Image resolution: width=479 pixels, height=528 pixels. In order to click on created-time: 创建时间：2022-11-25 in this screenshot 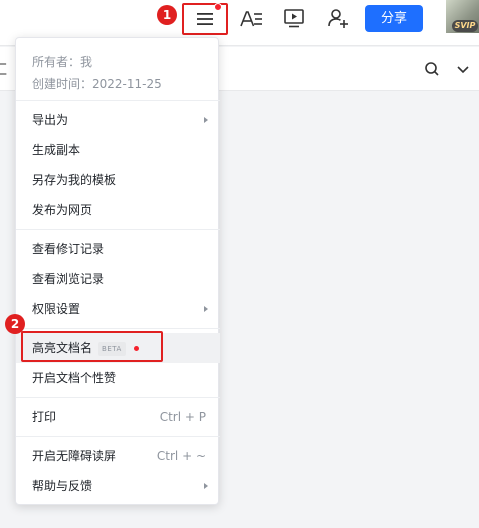, I will do `click(97, 84)`.